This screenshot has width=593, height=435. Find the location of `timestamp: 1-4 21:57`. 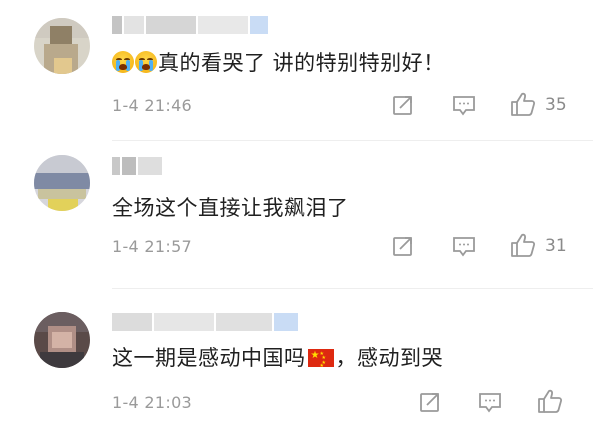

timestamp: 1-4 21:57 is located at coordinates (152, 246).